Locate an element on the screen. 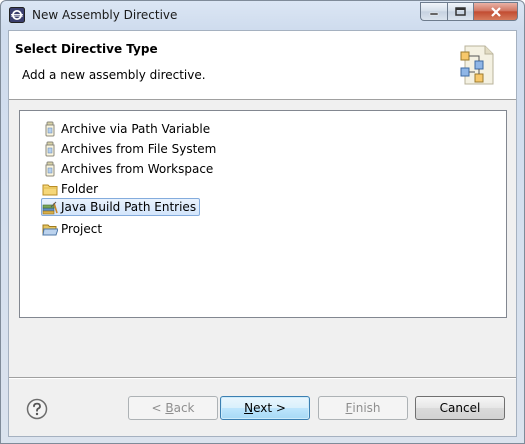 This screenshot has height=444, width=525. tree-item-java-build-path-entries: Java Build Path Entries is located at coordinates (121, 207).